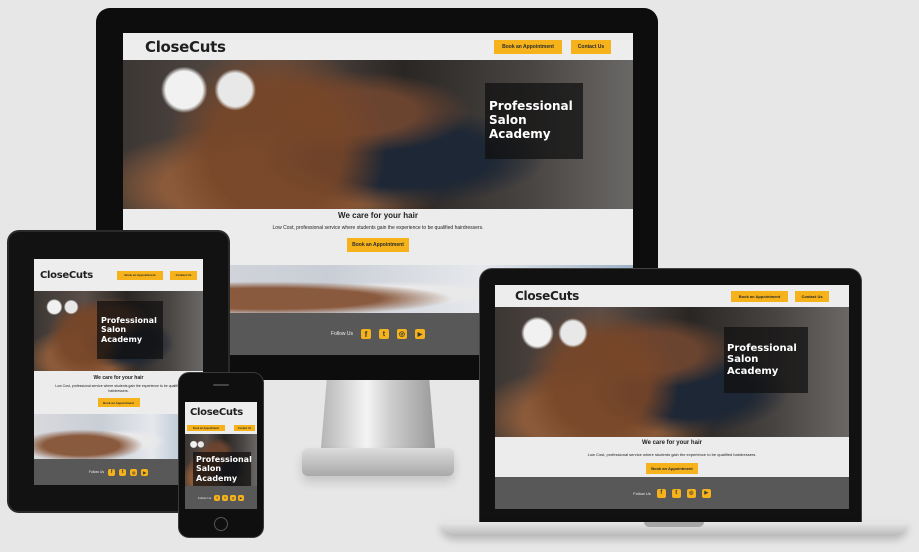 This screenshot has width=919, height=552. What do you see at coordinates (674, 524) in the screenshot?
I see `laptop-notch` at bounding box center [674, 524].